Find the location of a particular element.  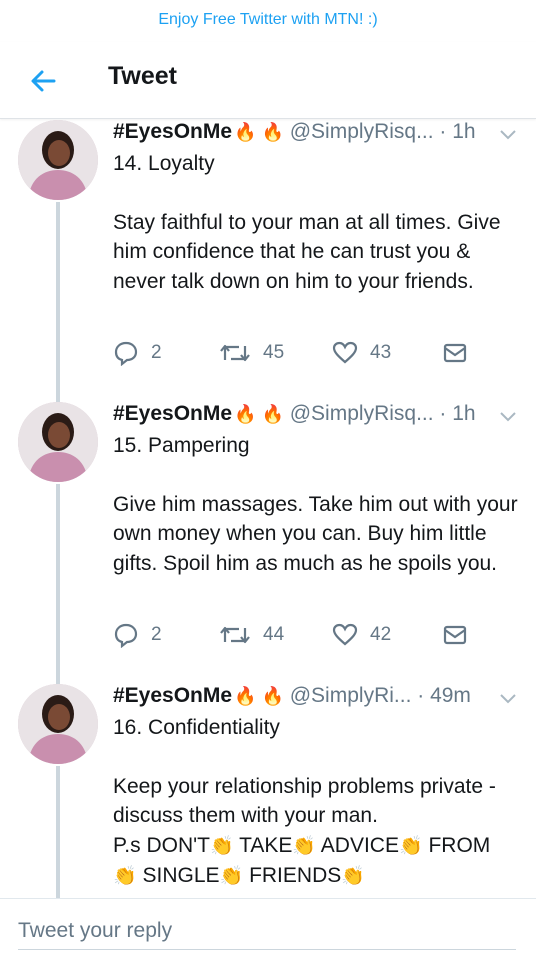

reply-input is located at coordinates (267, 931).